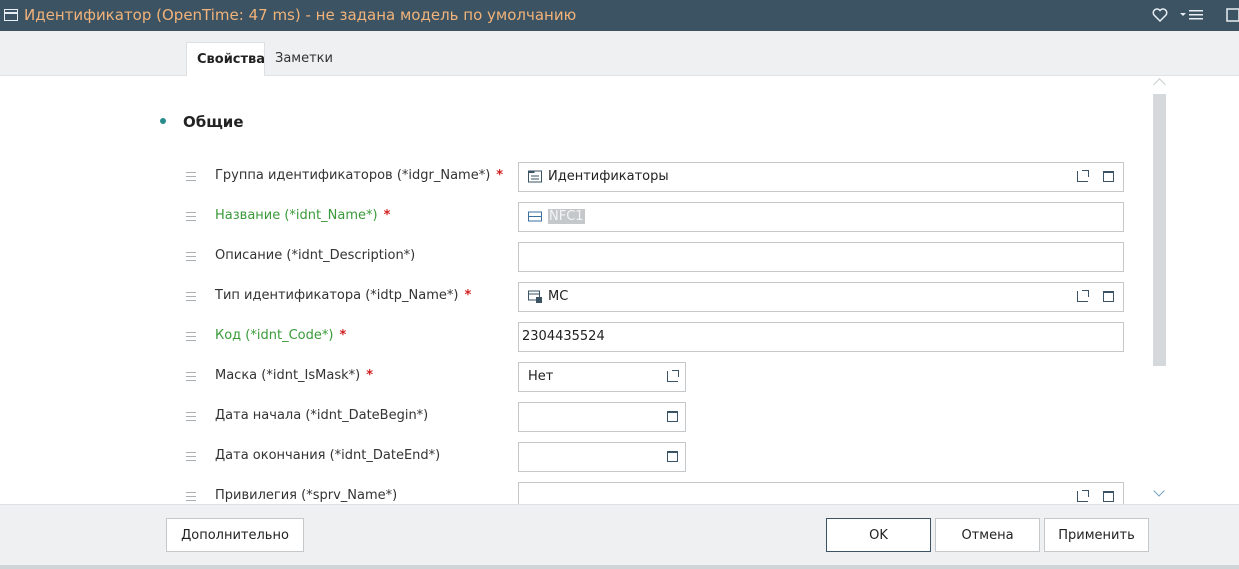 This screenshot has height=569, width=1239. Describe the element at coordinates (619, 567) in the screenshot. I see `bottom-strip` at that location.